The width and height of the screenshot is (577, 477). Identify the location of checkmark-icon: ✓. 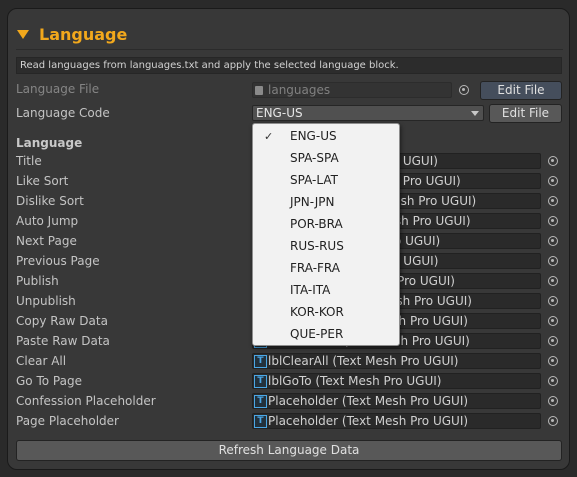
(269, 136).